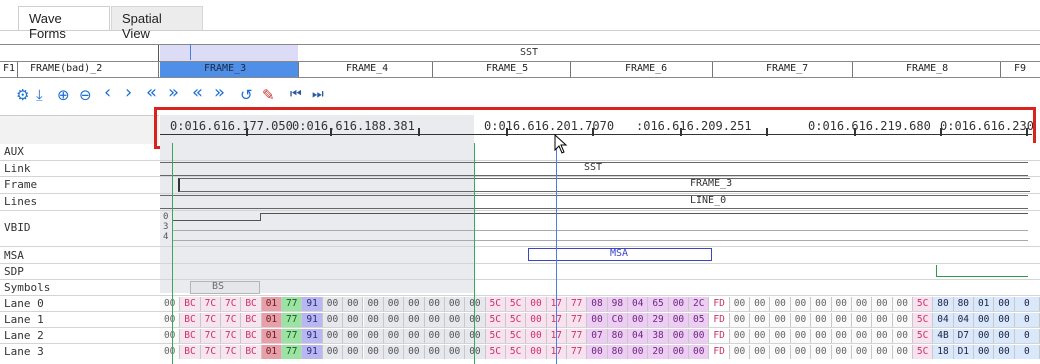 This screenshot has width=1040, height=364. What do you see at coordinates (1020, 68) in the screenshot?
I see `frame-label-9: F9` at bounding box center [1020, 68].